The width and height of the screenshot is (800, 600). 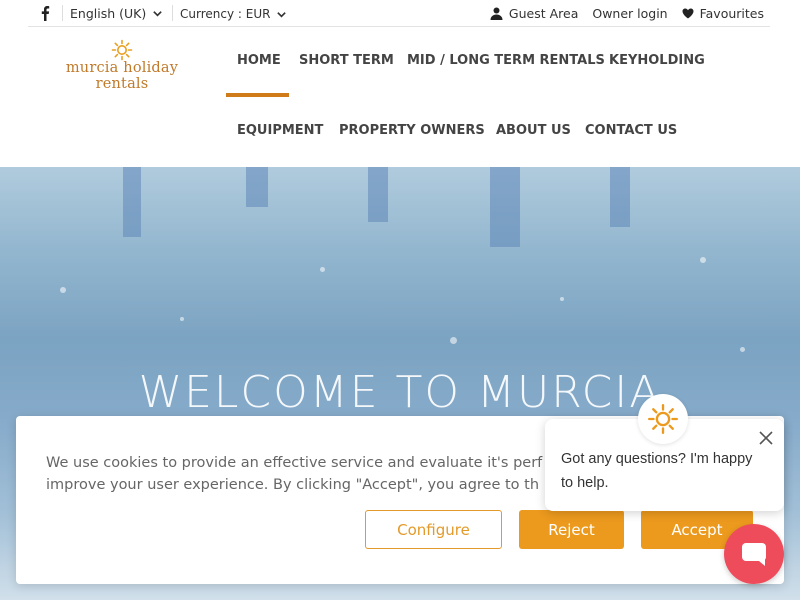 I want to click on heart-icon, so click(x=688, y=13).